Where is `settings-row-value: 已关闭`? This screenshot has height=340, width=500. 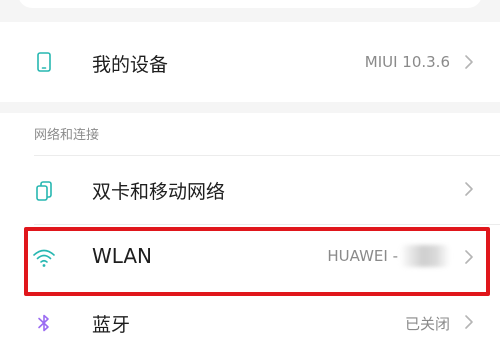
settings-row-value: 已关闭 is located at coordinates (427, 324).